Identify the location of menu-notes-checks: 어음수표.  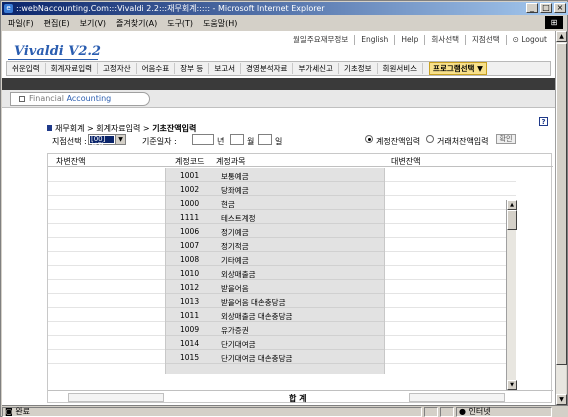
(156, 68).